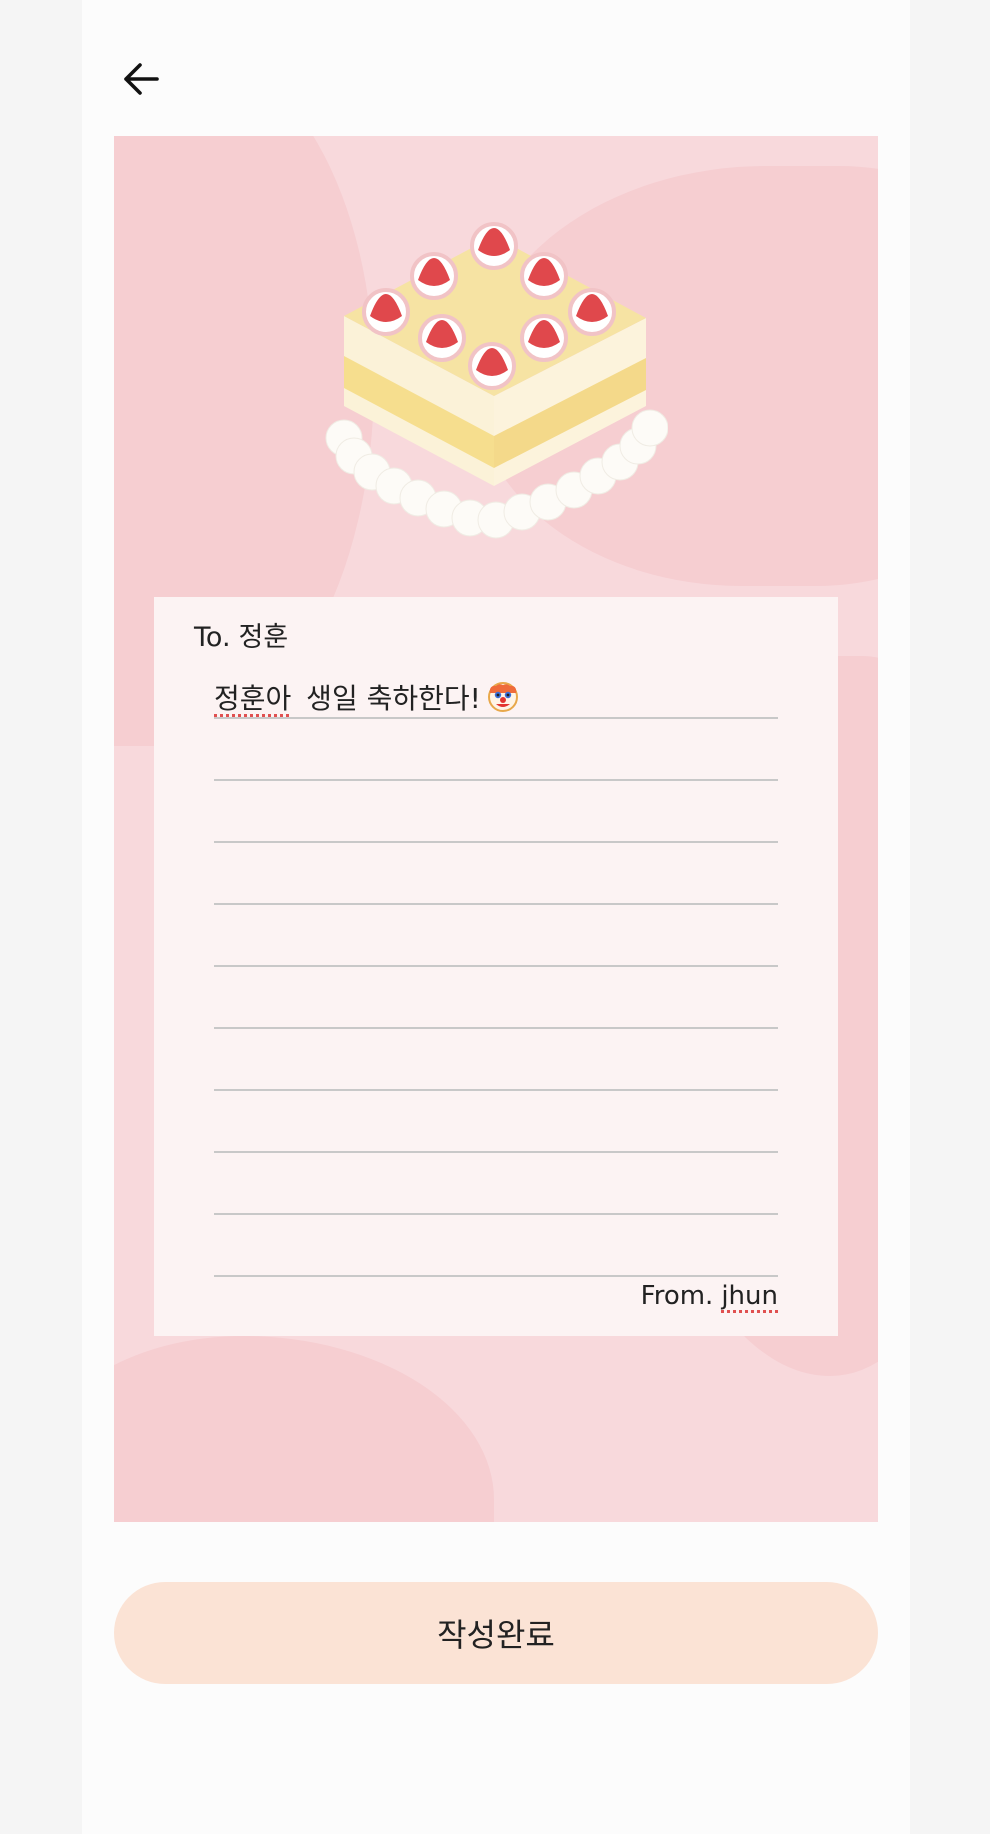 Image resolution: width=990 pixels, height=1834 pixels. I want to click on message-text: 정훈아 생일 축하한다!, so click(366, 697).